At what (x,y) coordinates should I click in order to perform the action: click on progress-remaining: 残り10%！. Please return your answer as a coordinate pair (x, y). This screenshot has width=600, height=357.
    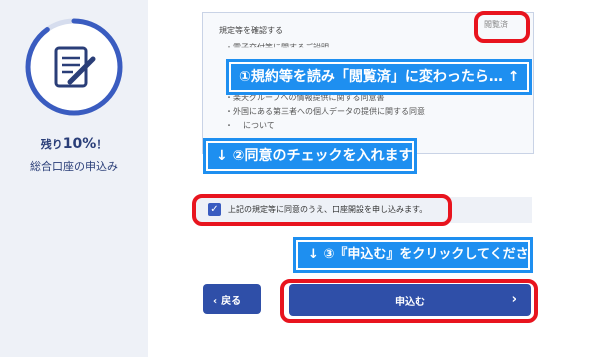
    Looking at the image, I should click on (74, 144).